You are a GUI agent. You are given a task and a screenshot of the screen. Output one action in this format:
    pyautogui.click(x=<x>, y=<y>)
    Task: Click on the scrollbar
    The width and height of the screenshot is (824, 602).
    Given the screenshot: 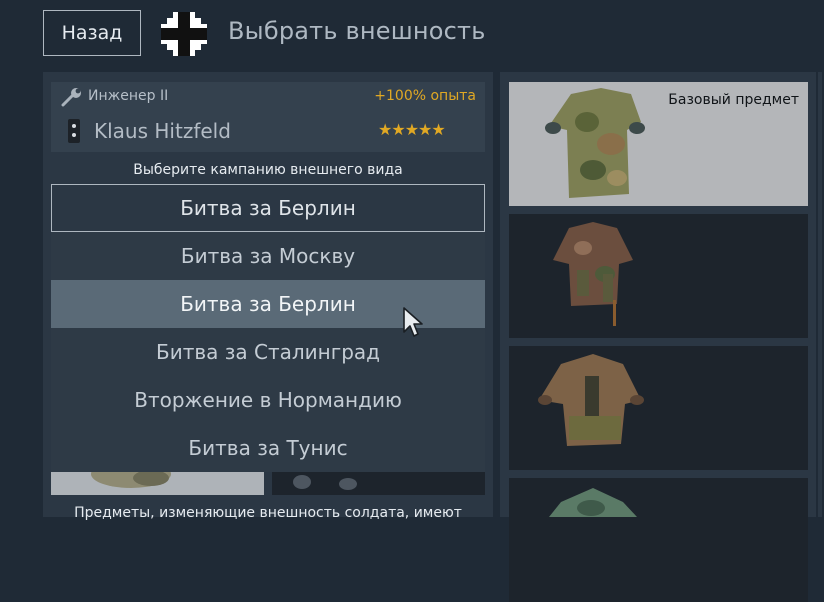 What is the action you would take?
    pyautogui.click(x=820, y=294)
    